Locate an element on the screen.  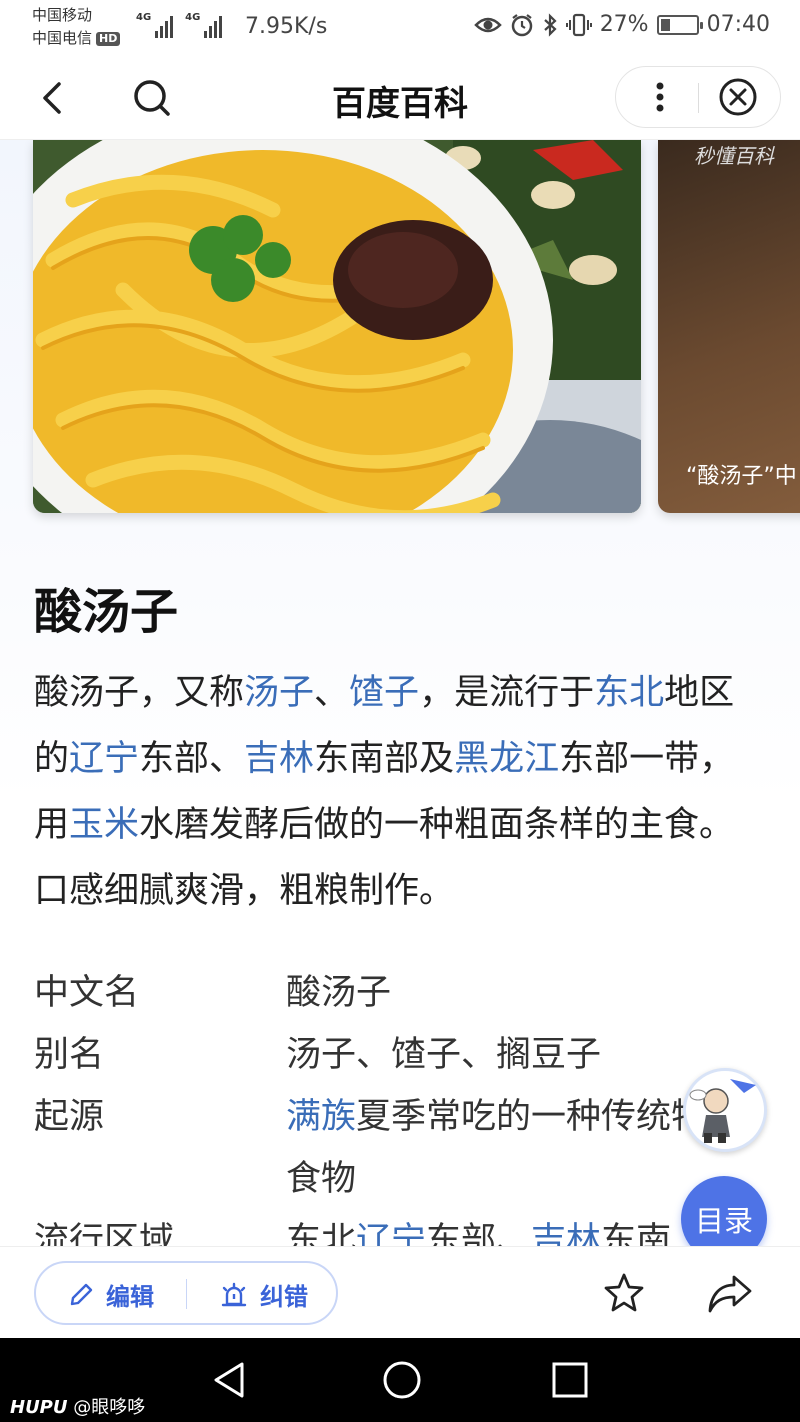
image-watermark: 秒懂百科 is located at coordinates (734, 156).